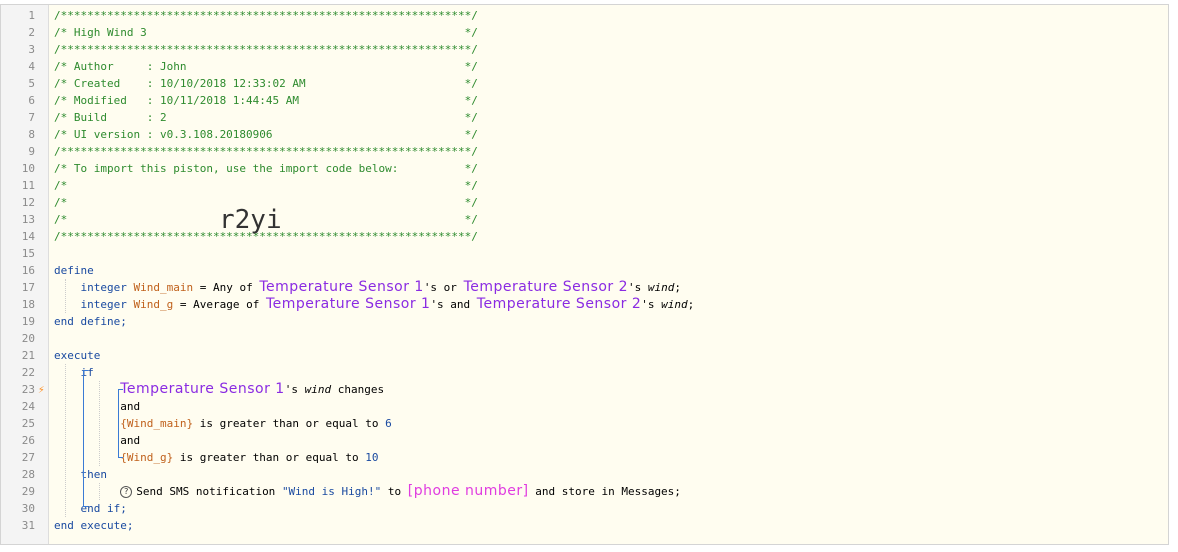 The height and width of the screenshot is (552, 1178). Describe the element at coordinates (266, 66) in the screenshot. I see `code-line: /* Author : John */` at that location.